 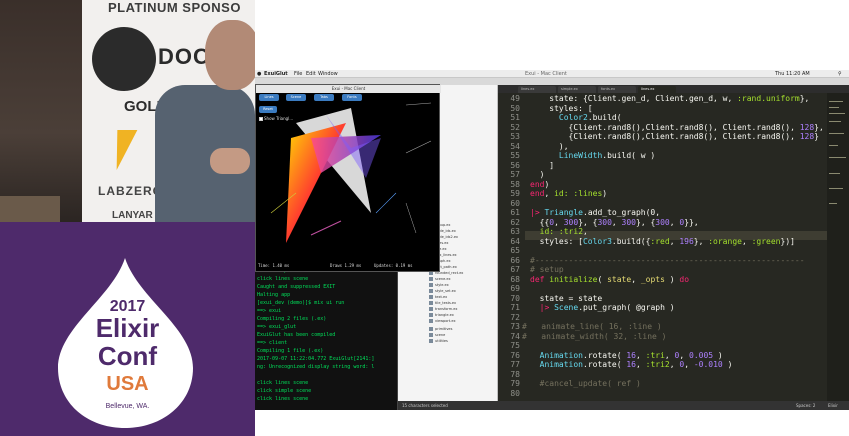 What do you see at coordinates (607, 307) in the screenshot?
I see `code-line: |> Scene.put_graph( @graph )` at bounding box center [607, 307].